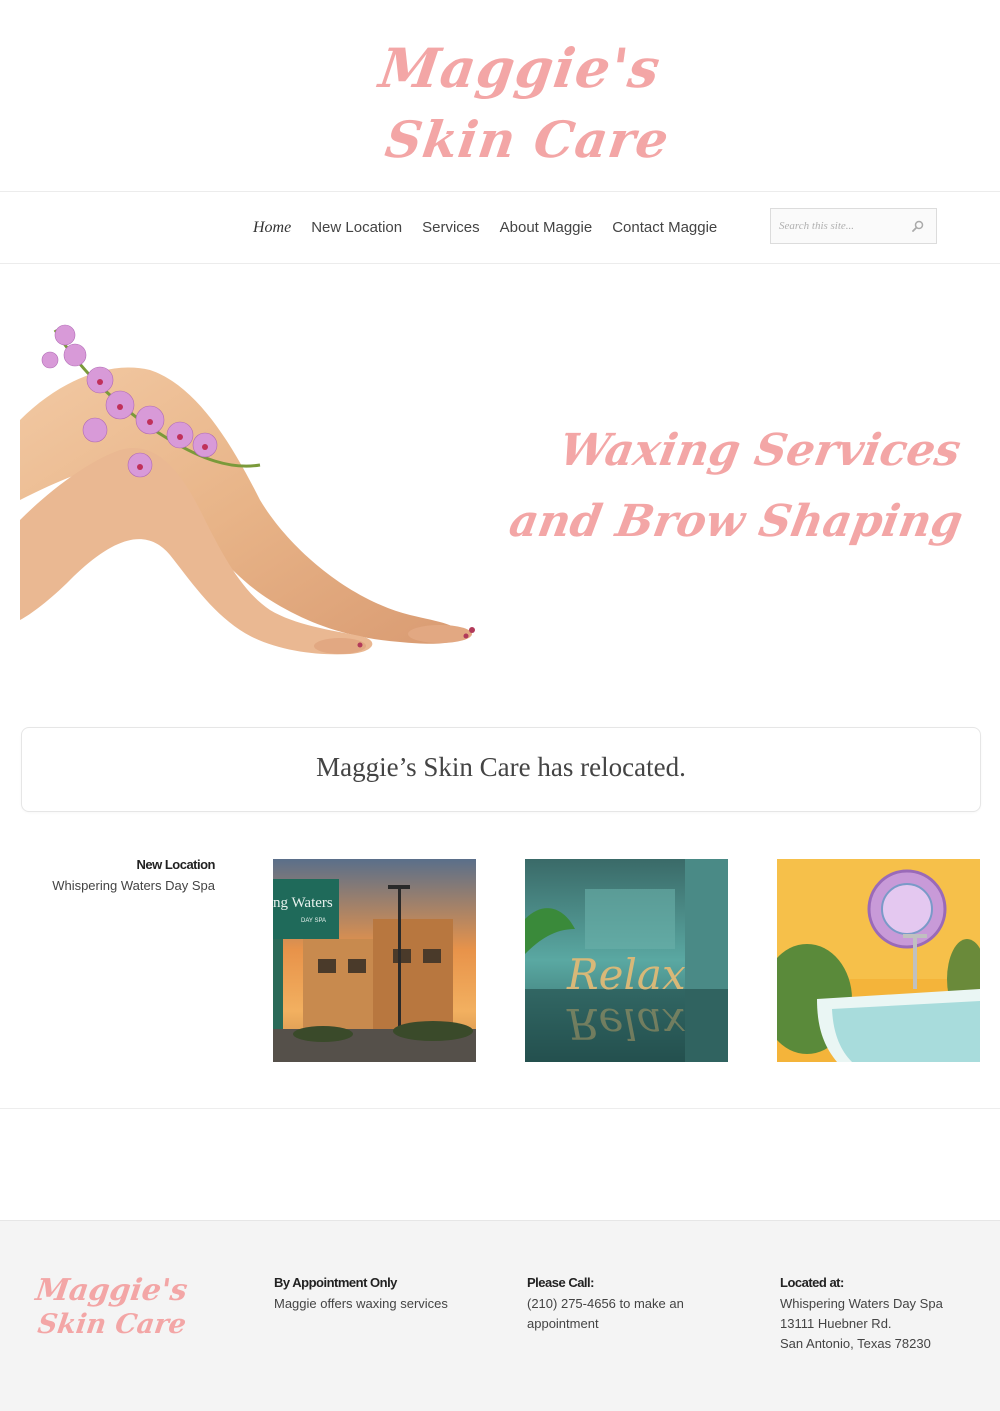  Describe the element at coordinates (111, 1290) in the screenshot. I see `footer-logo-line-1: Maggie's` at that location.